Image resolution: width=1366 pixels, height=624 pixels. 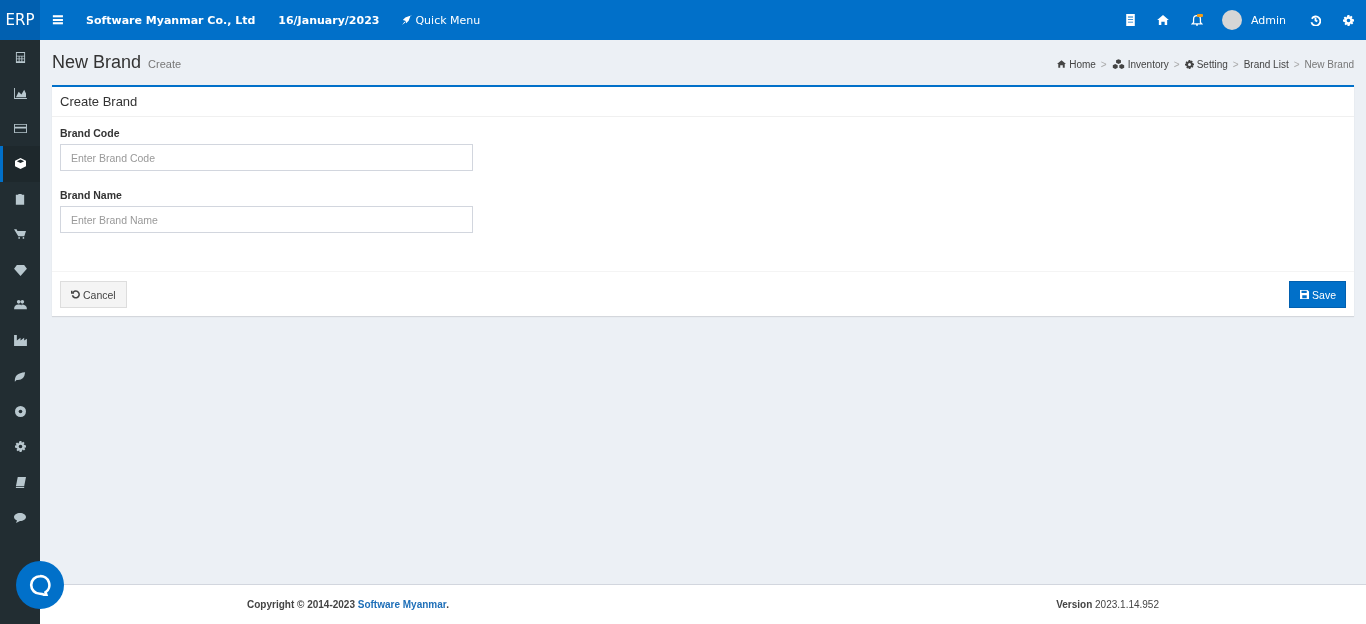 I want to click on bell-icon, so click(x=1196, y=20).